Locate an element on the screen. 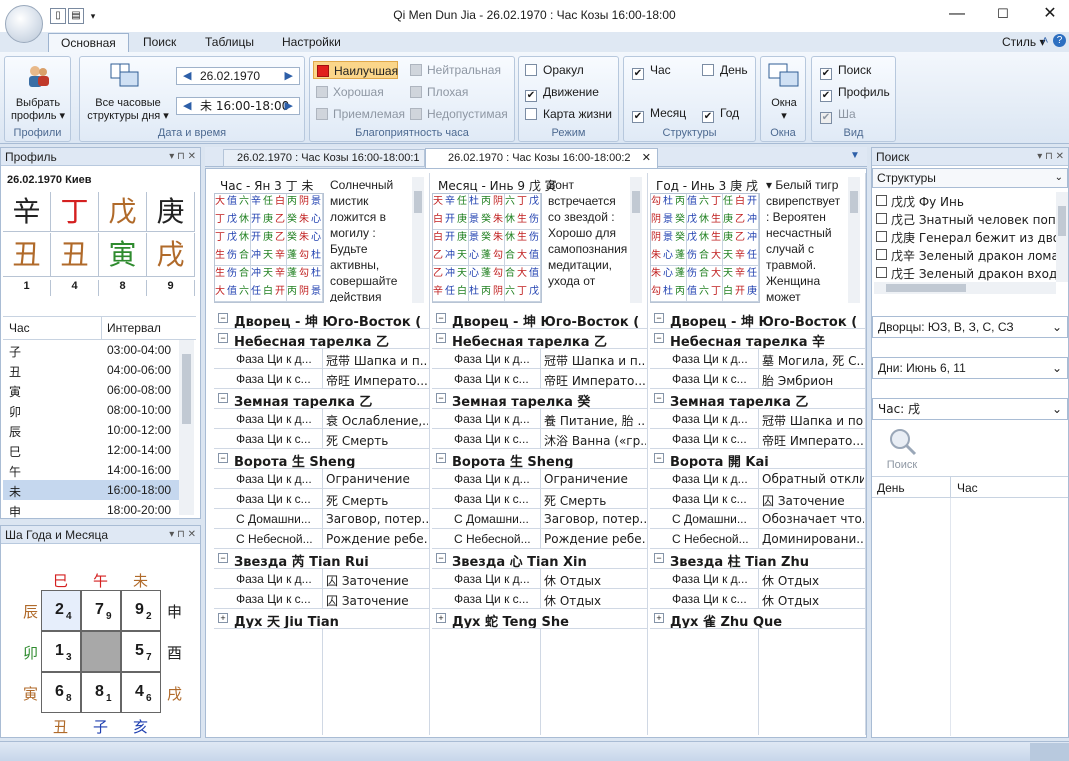 The image size is (1069, 761). document-tab-2: 26.02.1970 : Час Козы 16:00-18:00:2 ✕ is located at coordinates (541, 158).